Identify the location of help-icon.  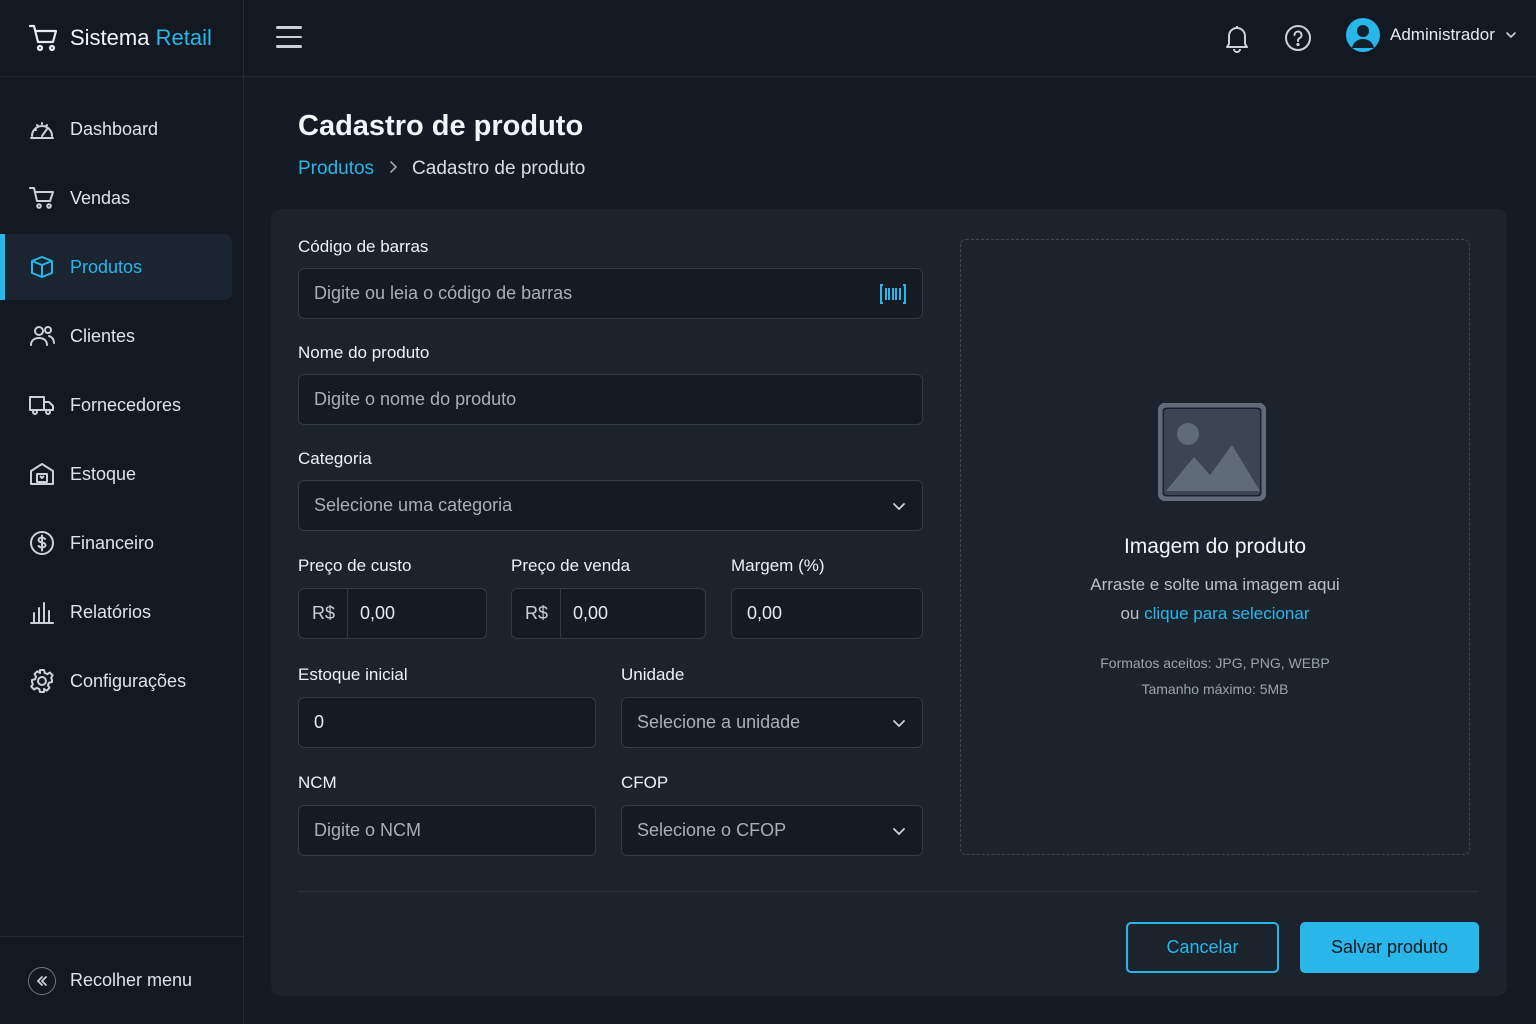
(1298, 38).